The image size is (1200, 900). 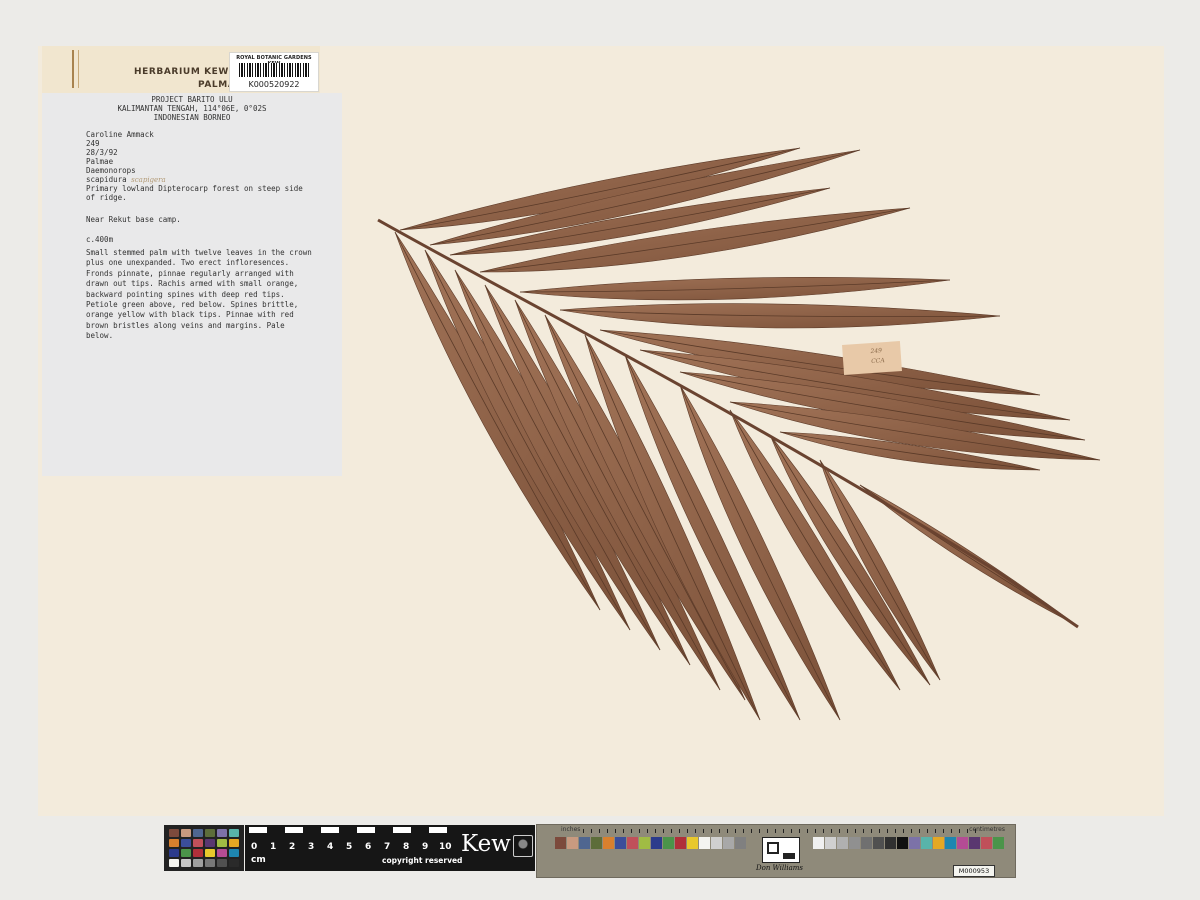 What do you see at coordinates (523, 846) in the screenshot?
I see `crest-icon` at bounding box center [523, 846].